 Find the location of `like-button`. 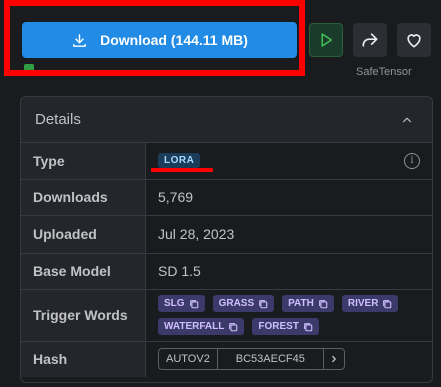

like-button is located at coordinates (414, 40).